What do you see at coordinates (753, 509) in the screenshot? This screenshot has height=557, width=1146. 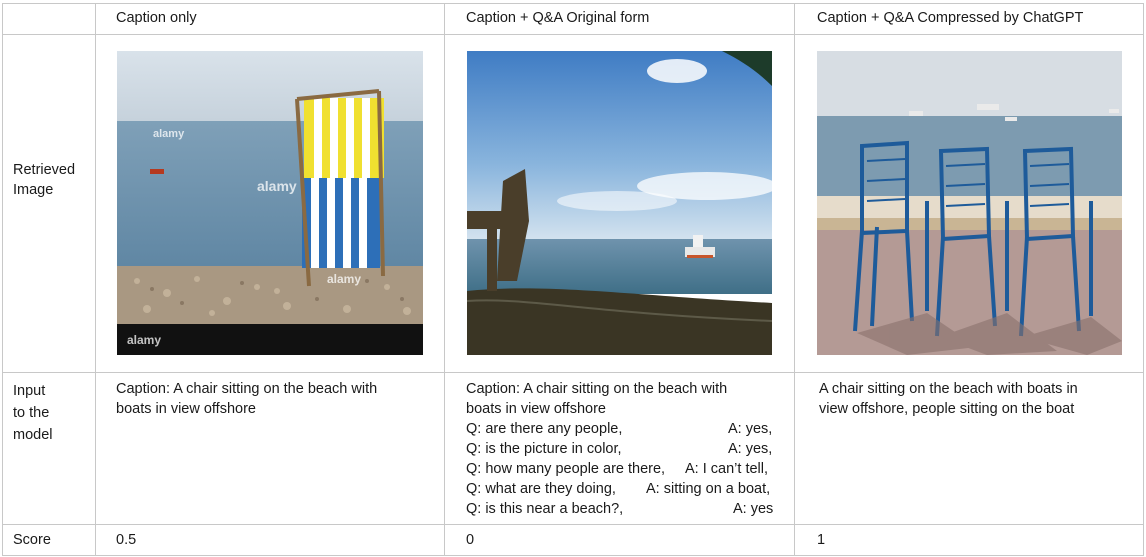 I see `answer-text: A: yes` at bounding box center [753, 509].